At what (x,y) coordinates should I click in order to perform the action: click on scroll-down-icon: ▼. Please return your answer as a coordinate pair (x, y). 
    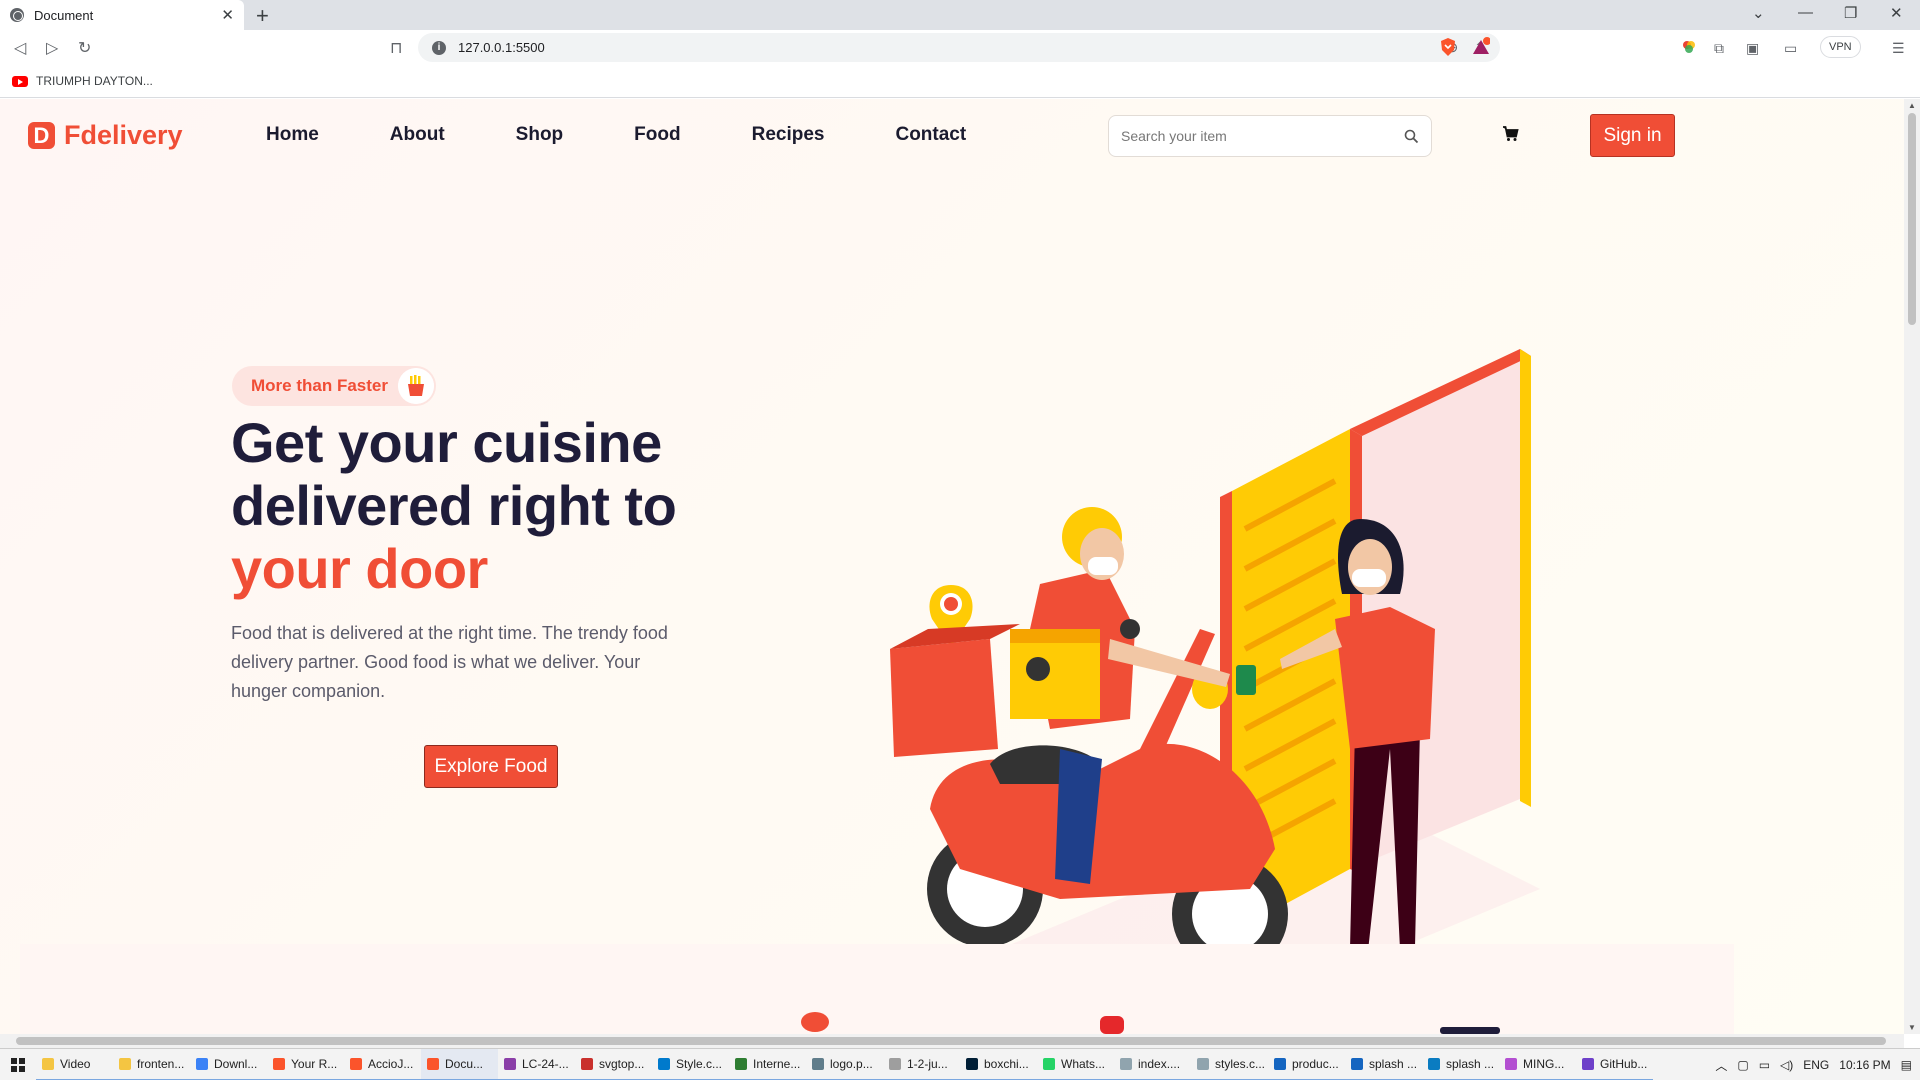
    Looking at the image, I should click on (1912, 1027).